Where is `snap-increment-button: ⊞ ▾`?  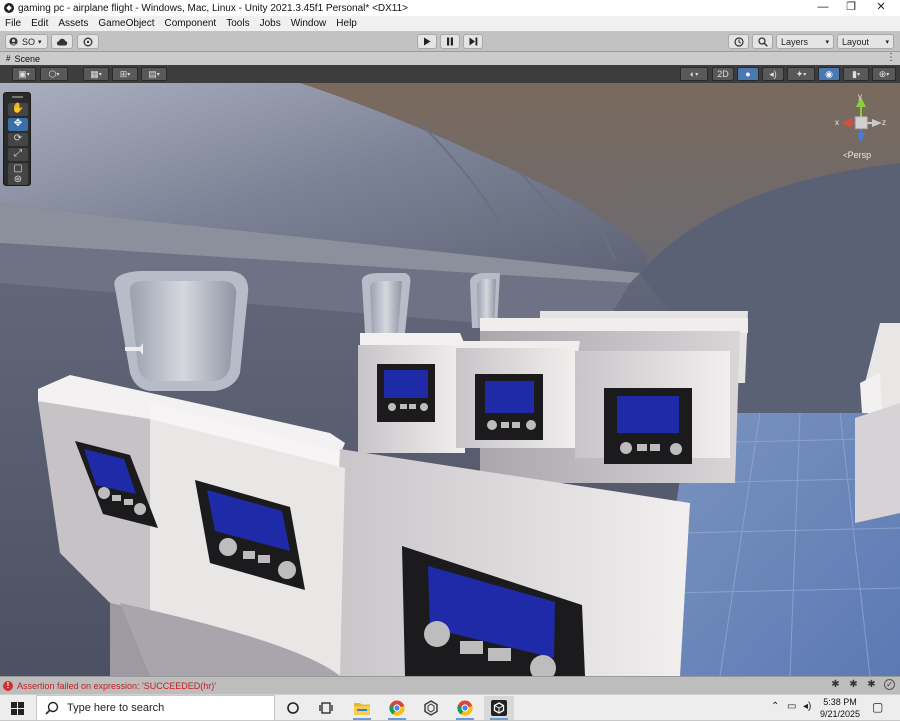 snap-increment-button: ⊞ ▾ is located at coordinates (125, 74).